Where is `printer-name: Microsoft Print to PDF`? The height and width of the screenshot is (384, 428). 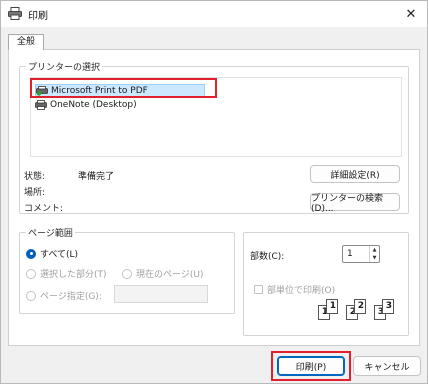
printer-name: Microsoft Print to PDF is located at coordinates (99, 90).